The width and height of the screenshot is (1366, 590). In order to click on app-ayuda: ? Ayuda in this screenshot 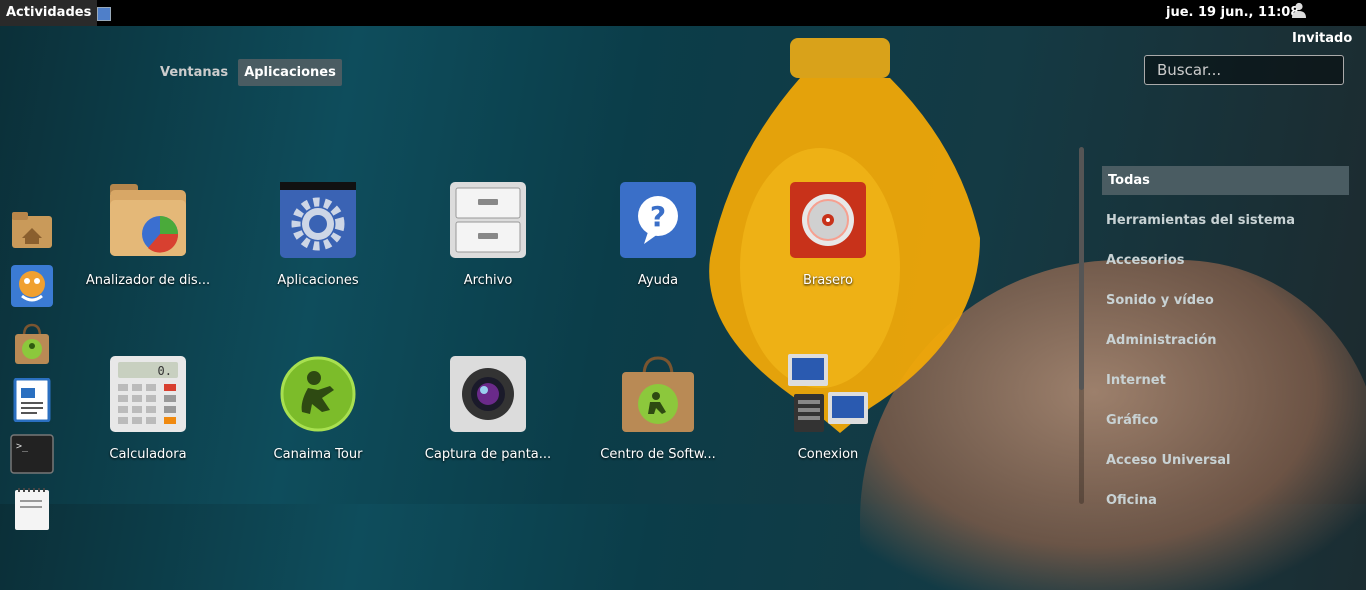, I will do `click(658, 255)`.